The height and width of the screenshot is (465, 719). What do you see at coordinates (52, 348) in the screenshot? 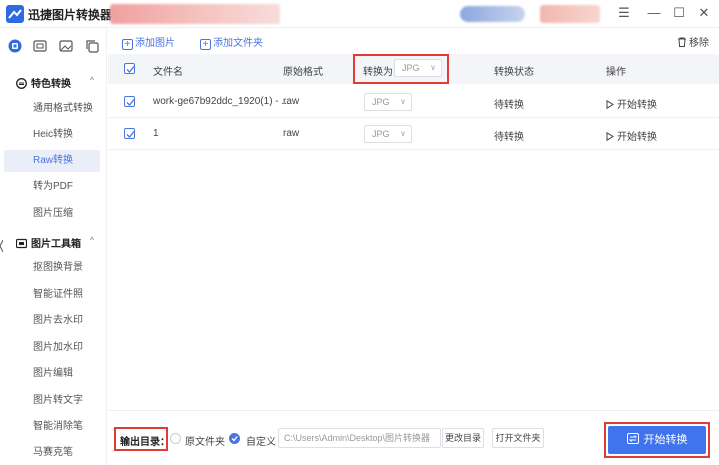
I see `sidebar-item-add-watermark: 图片加水印` at bounding box center [52, 348].